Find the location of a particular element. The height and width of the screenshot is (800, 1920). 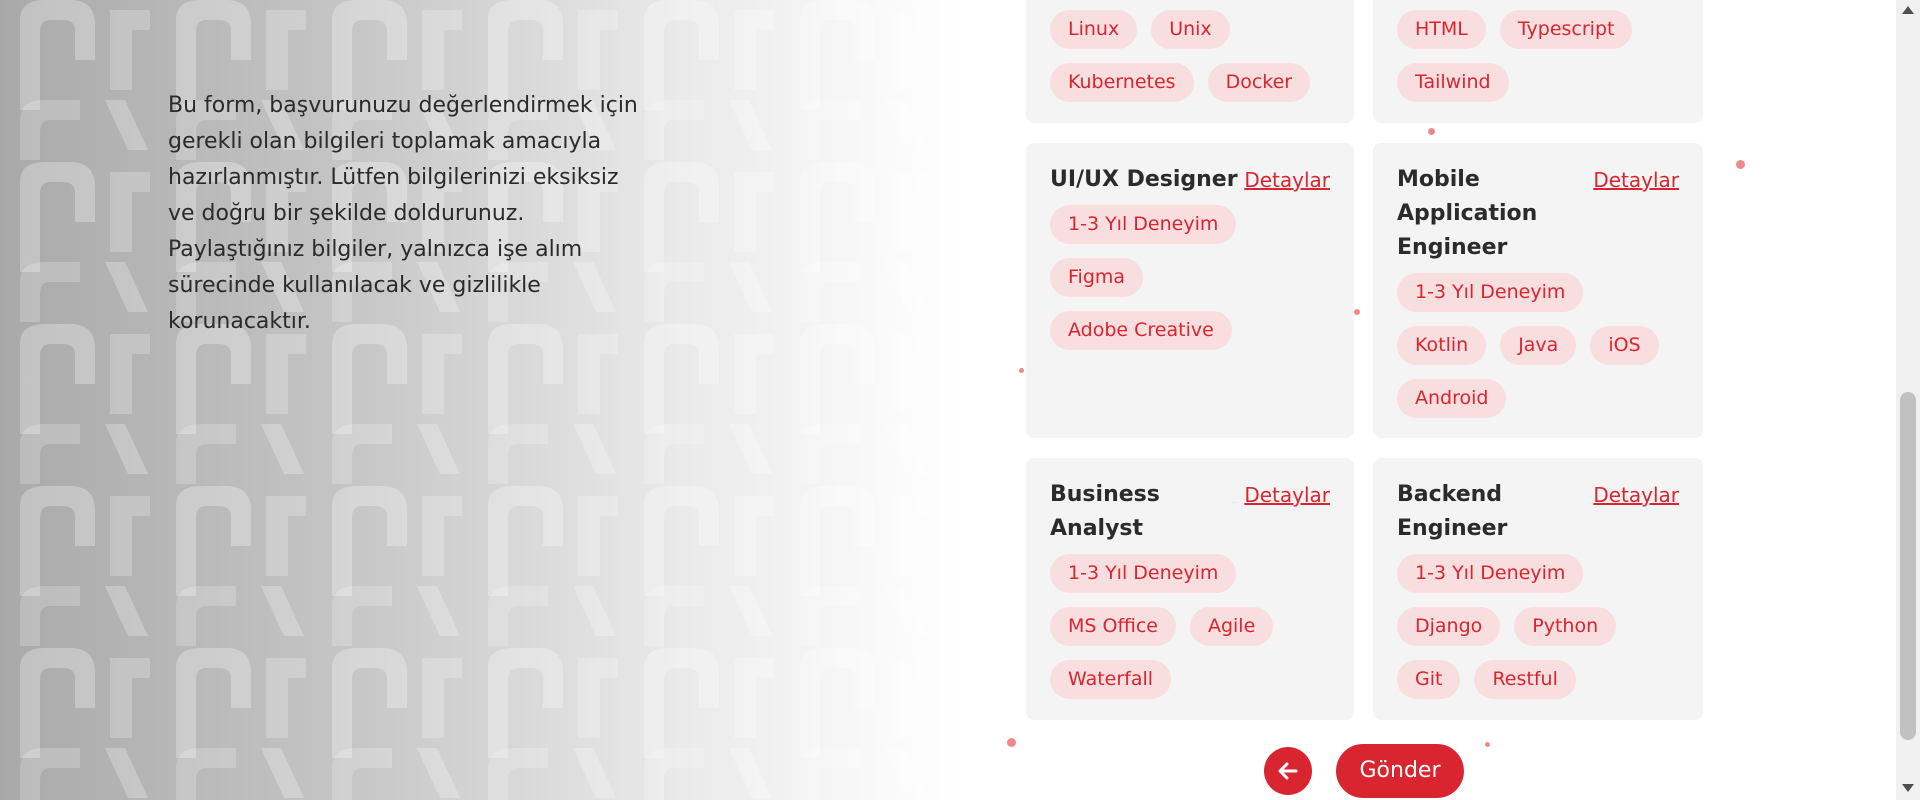

position-title: Business Analyst is located at coordinates (1105, 511).